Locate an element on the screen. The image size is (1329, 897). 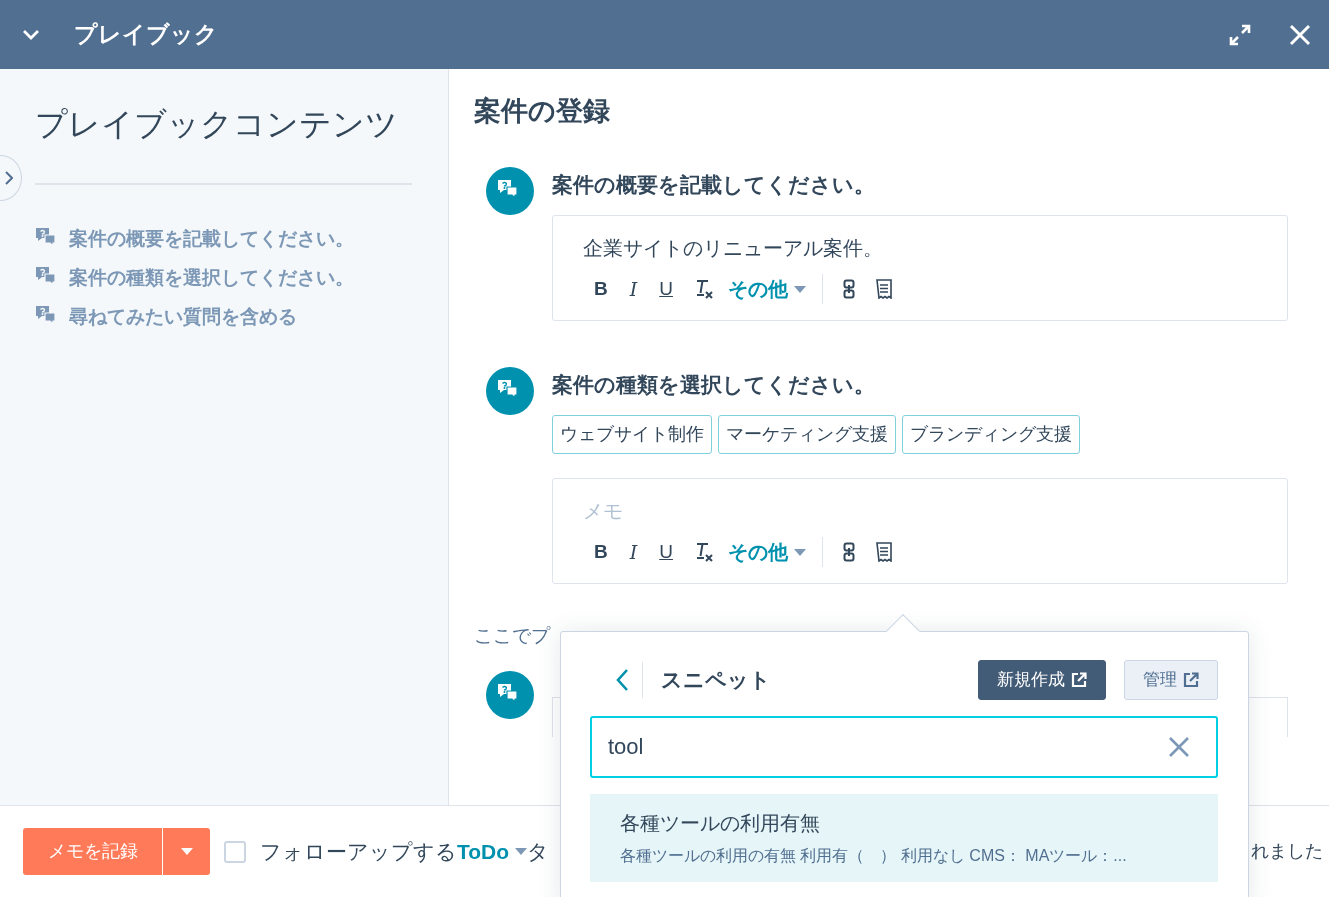
rich-text-editor: 企業サイトのリニューアル案件。 B I U その他 is located at coordinates (920, 268).